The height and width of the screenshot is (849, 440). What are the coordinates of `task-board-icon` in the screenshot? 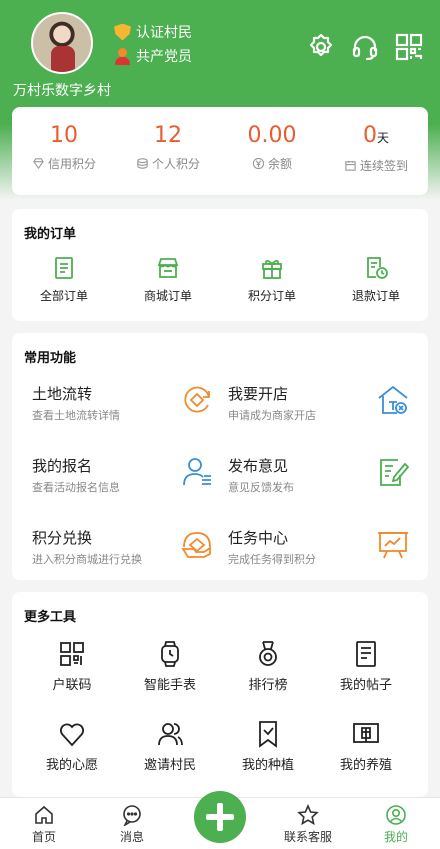 It's located at (393, 545).